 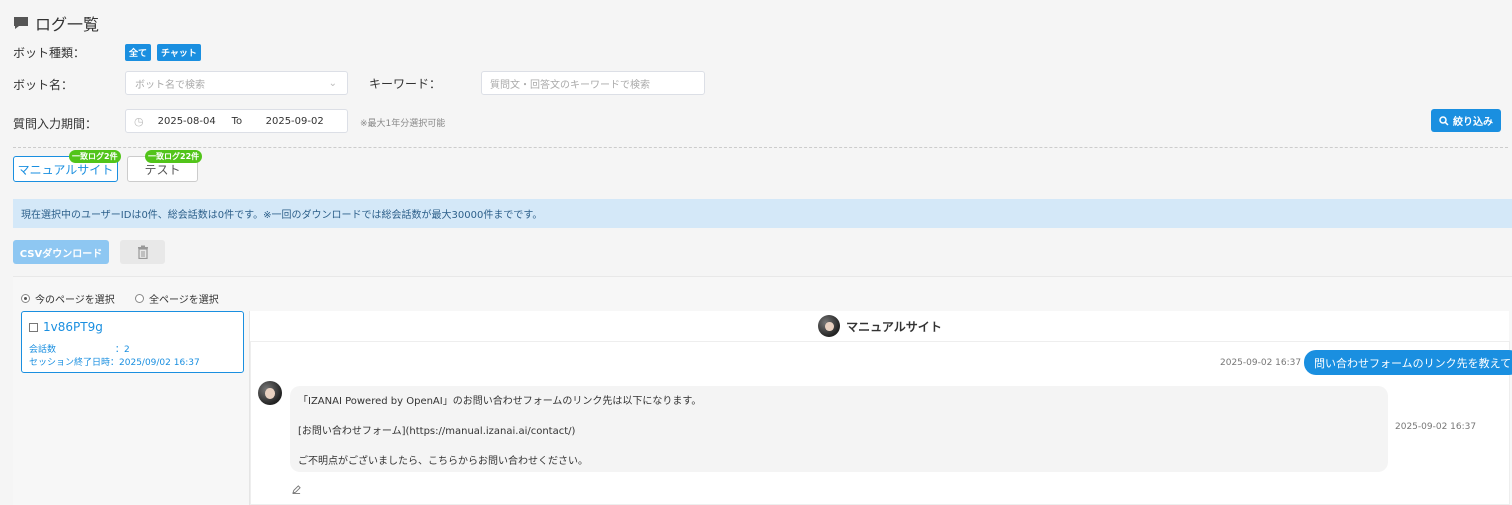 What do you see at coordinates (162, 169) in the screenshot?
I see `bot-tab-label: テスト` at bounding box center [162, 169].